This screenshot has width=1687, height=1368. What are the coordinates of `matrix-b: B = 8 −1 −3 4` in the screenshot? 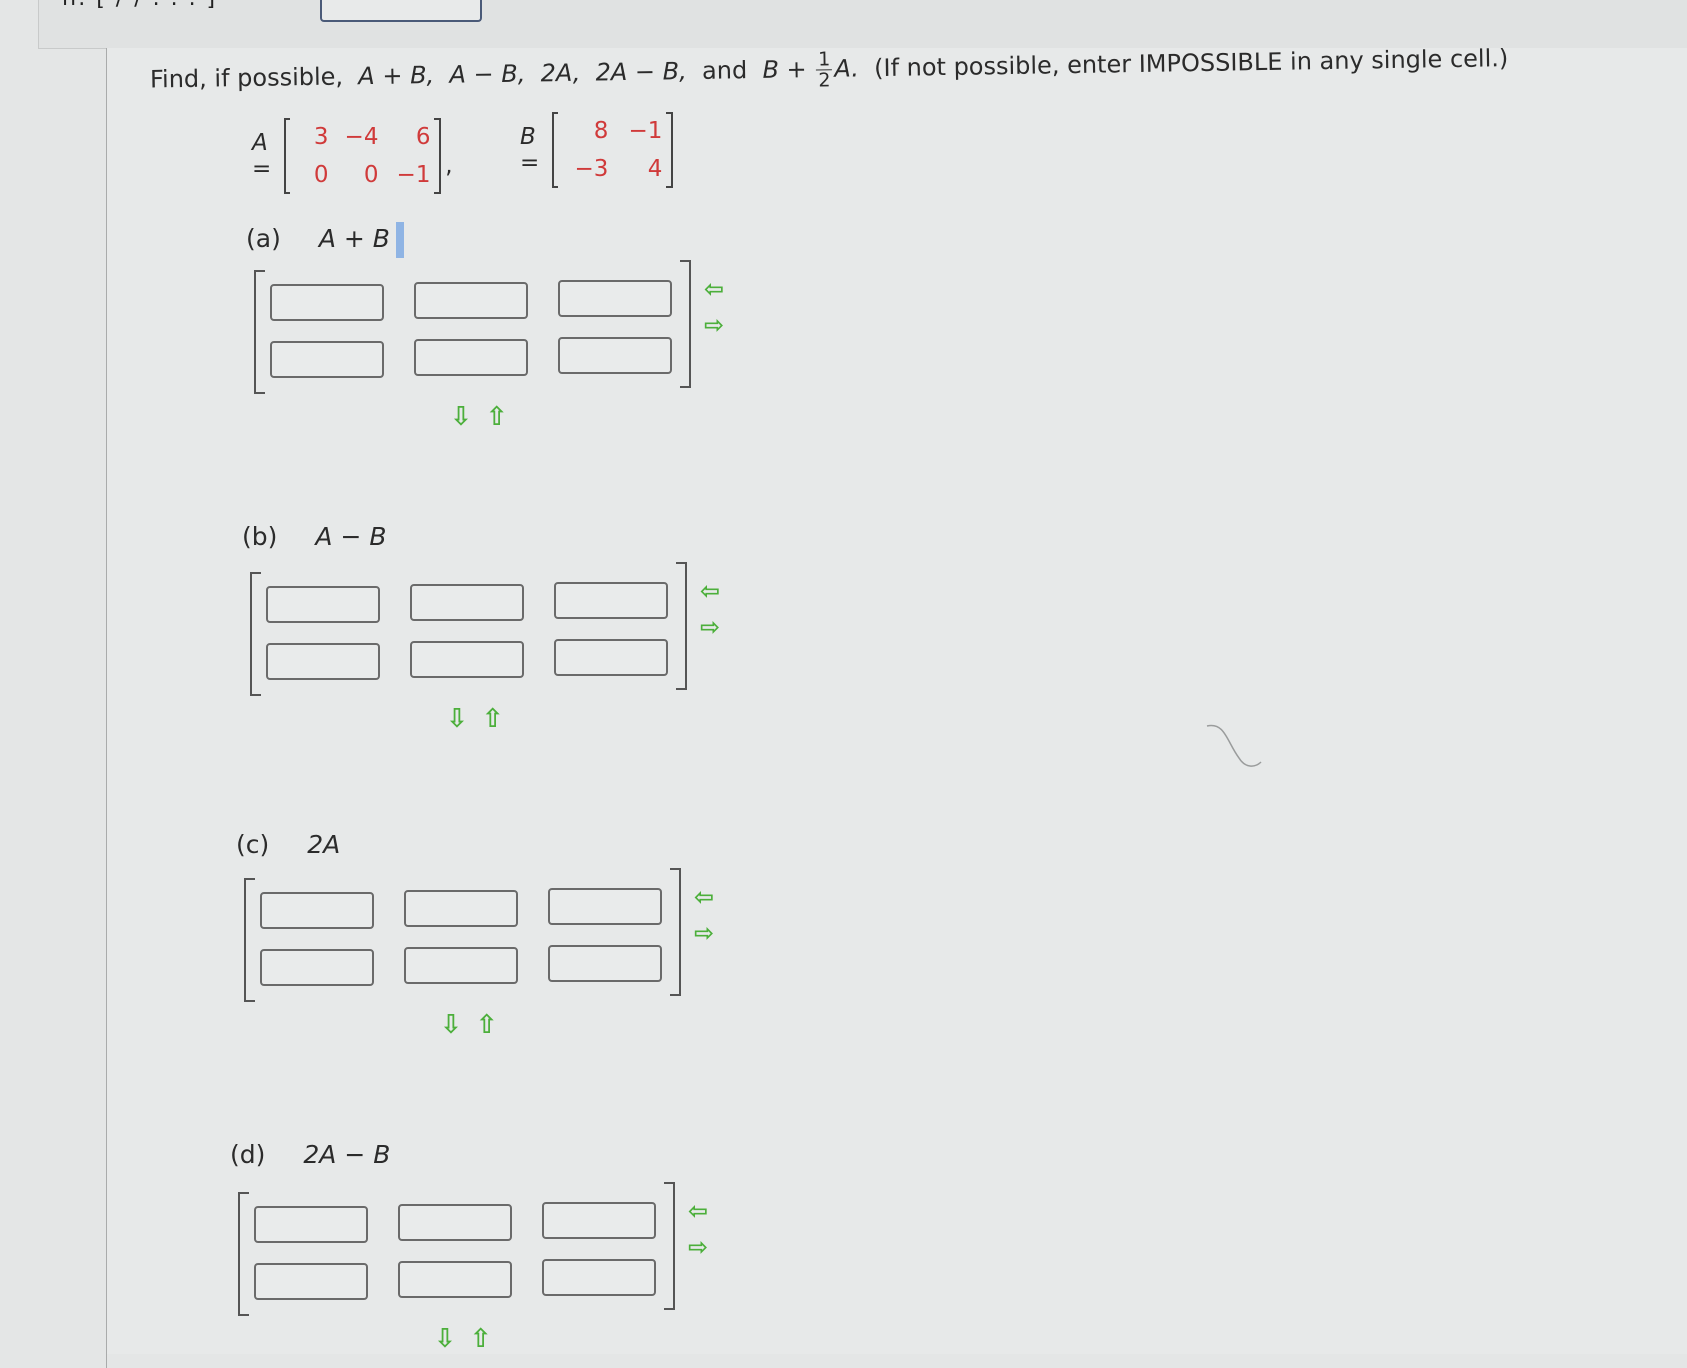 It's located at (597, 150).